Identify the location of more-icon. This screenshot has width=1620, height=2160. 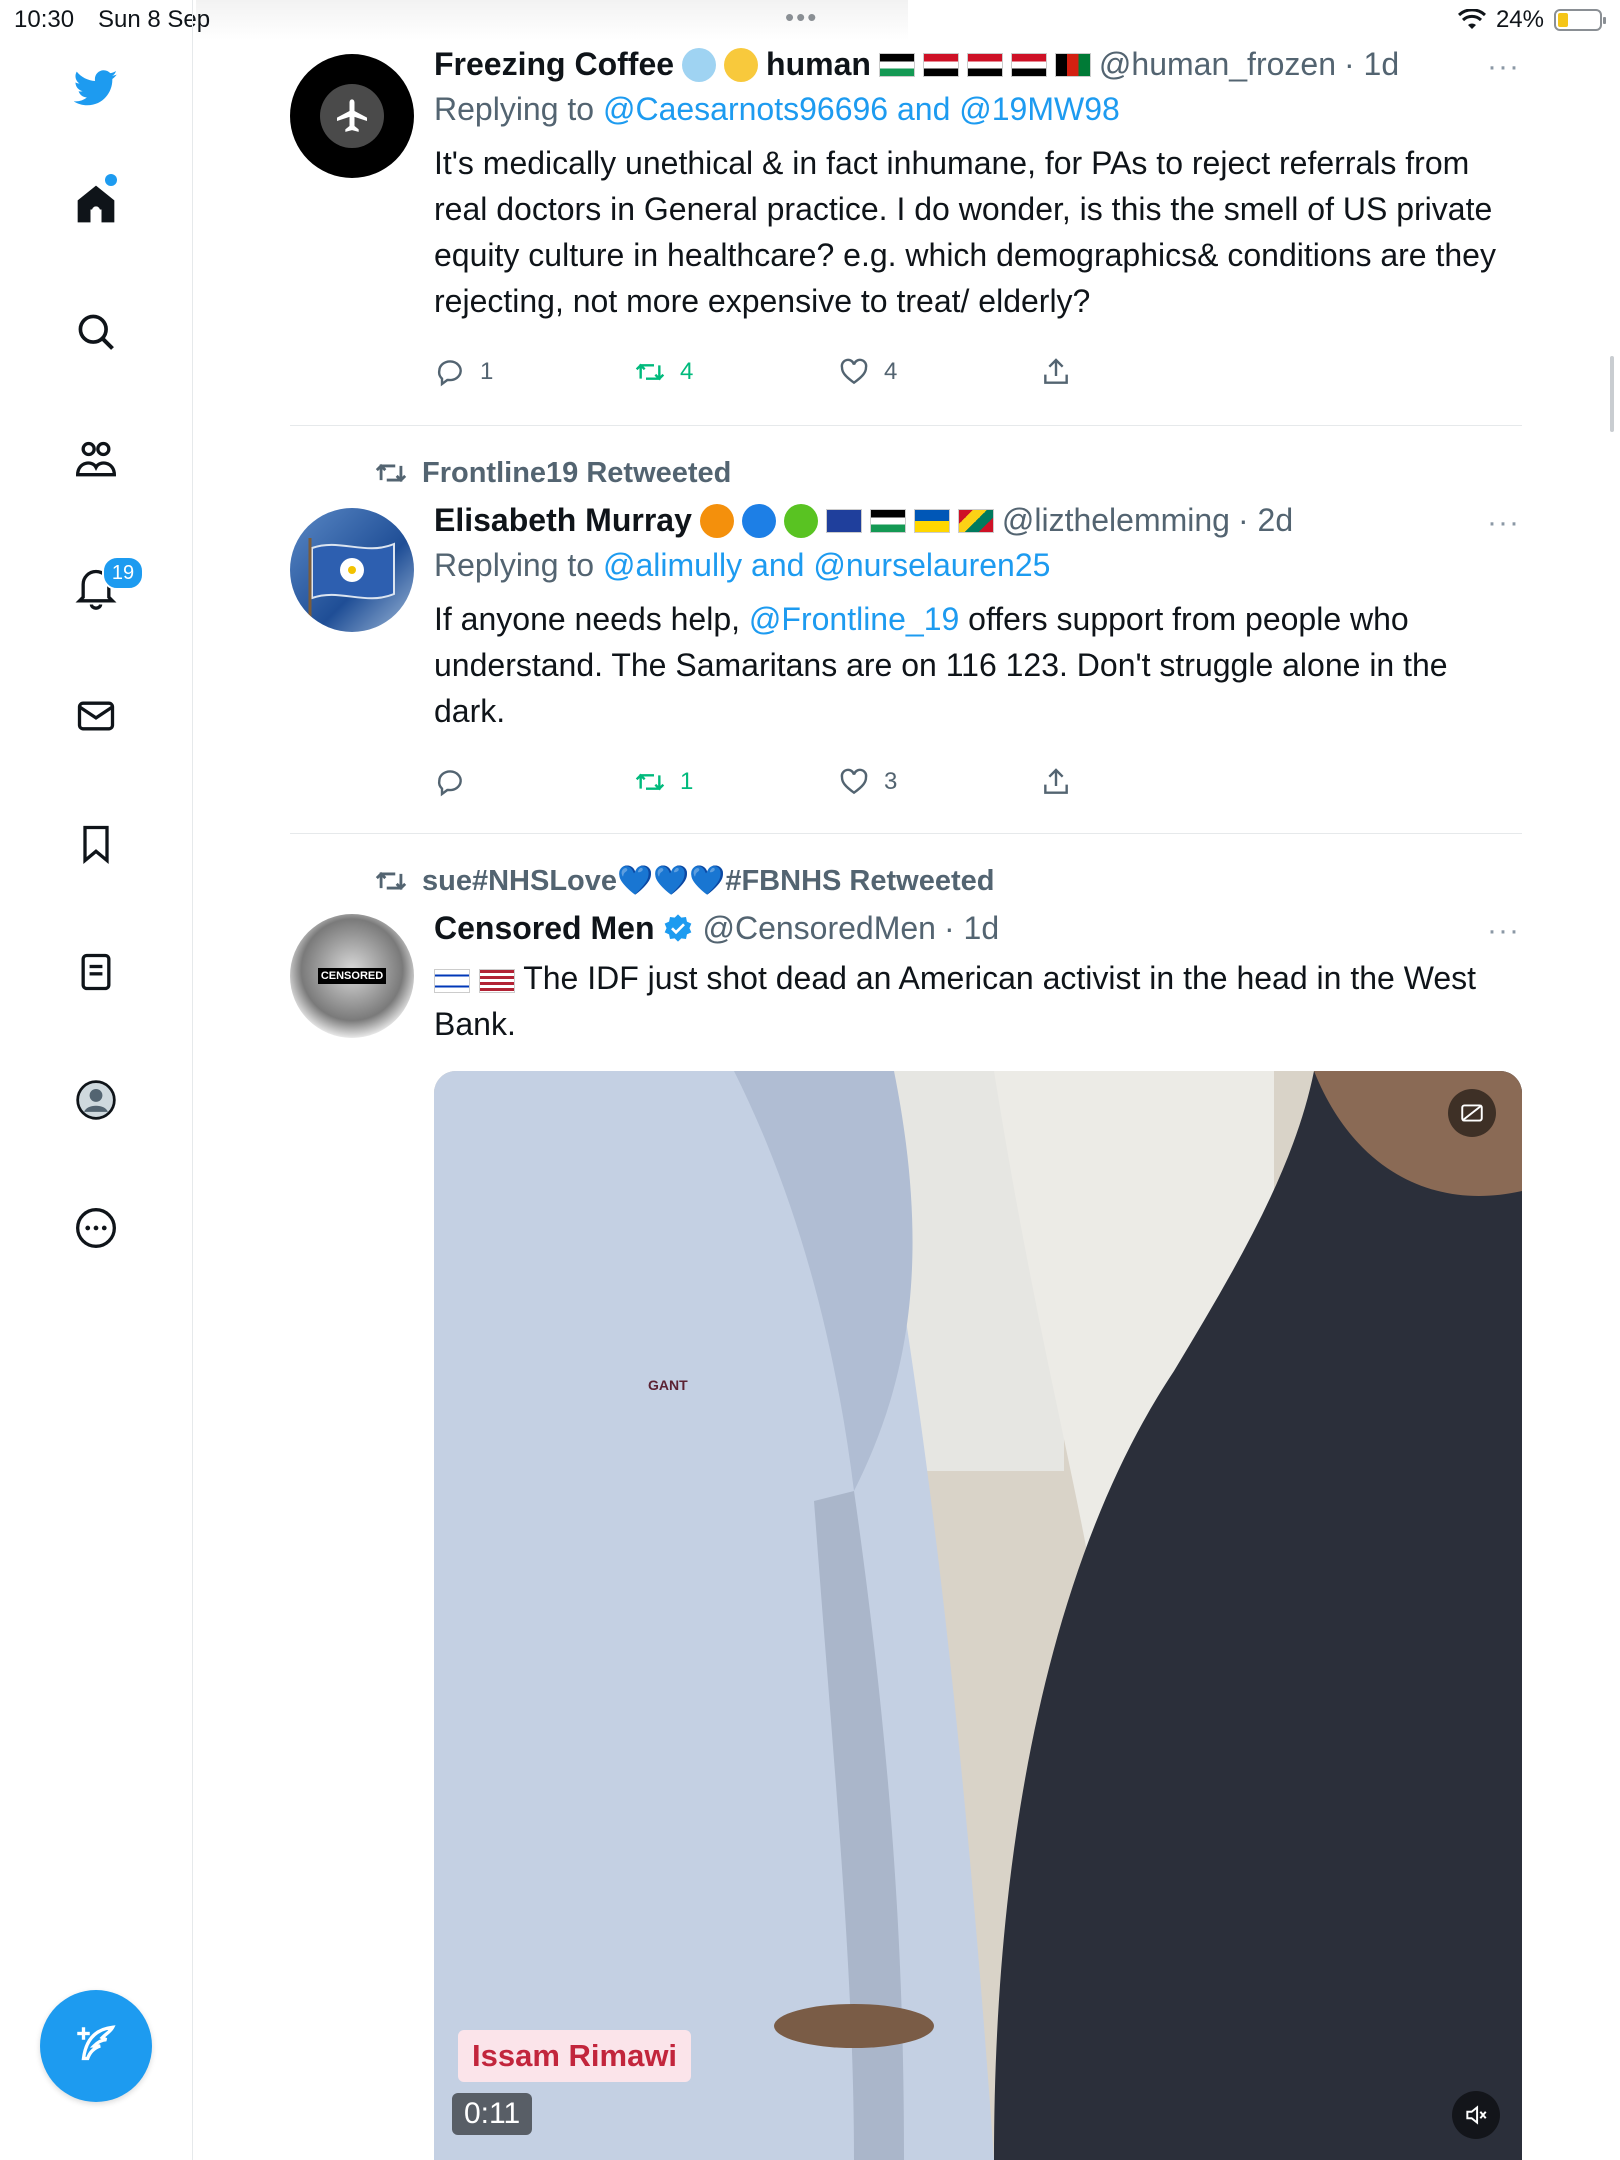
(96, 1228).